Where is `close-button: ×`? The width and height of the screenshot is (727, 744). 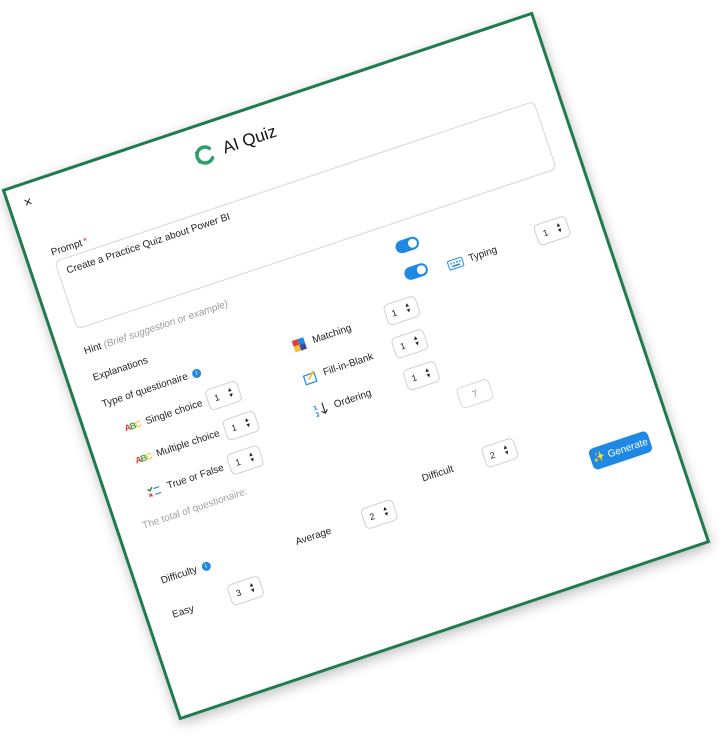 close-button: × is located at coordinates (28, 201).